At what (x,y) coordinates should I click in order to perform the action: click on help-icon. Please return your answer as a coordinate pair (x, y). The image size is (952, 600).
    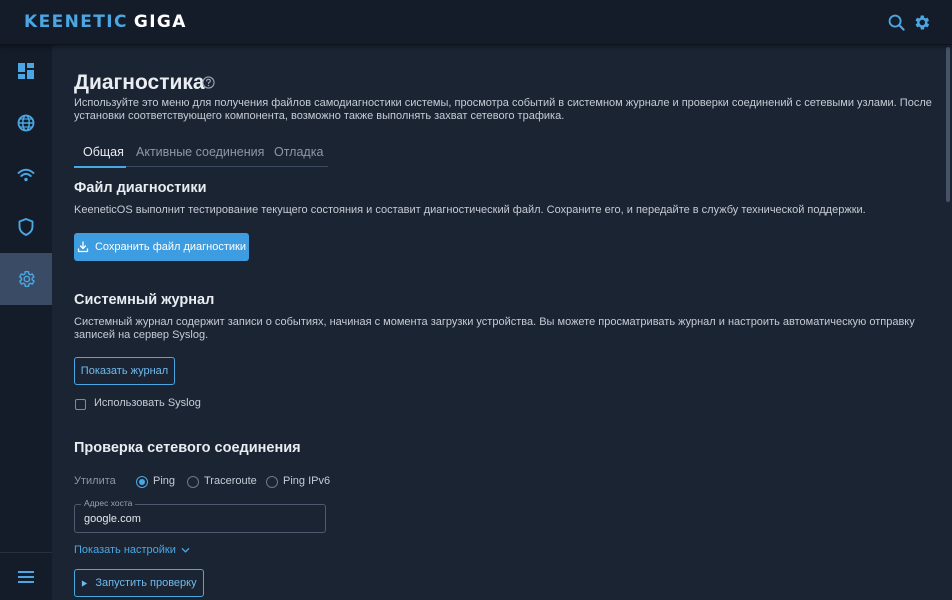
    Looking at the image, I should click on (208, 82).